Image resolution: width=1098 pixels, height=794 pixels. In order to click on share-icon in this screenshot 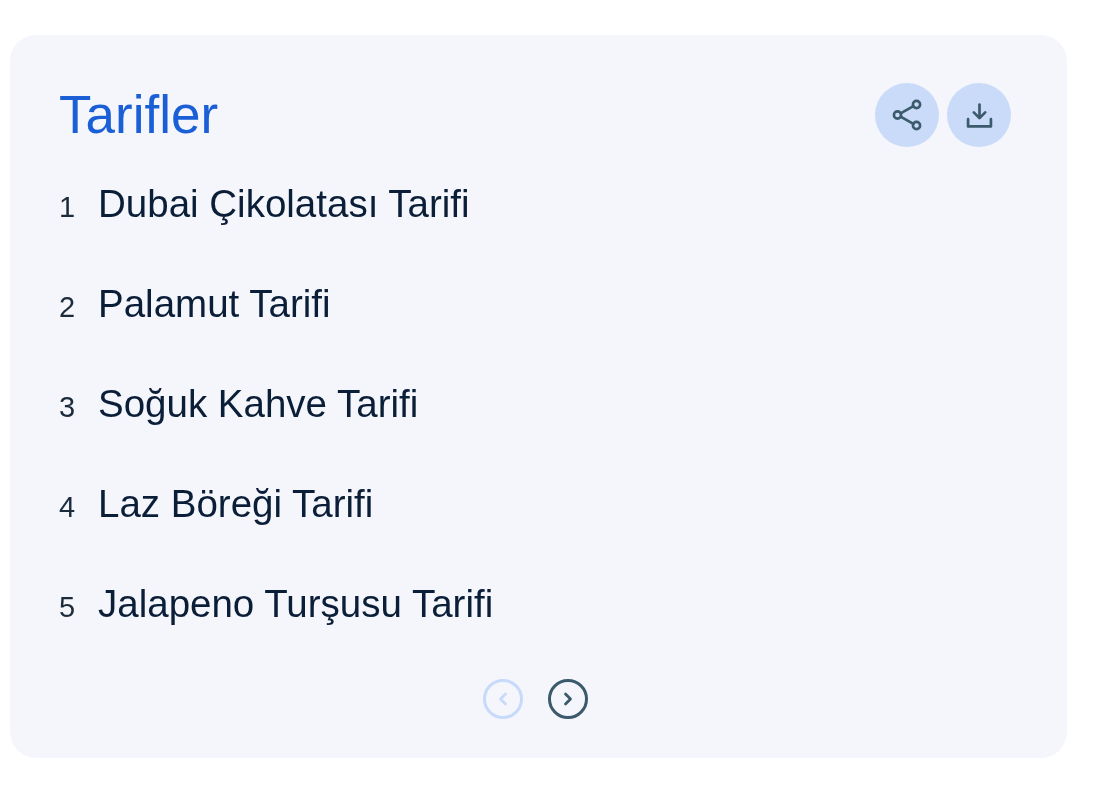, I will do `click(907, 115)`.